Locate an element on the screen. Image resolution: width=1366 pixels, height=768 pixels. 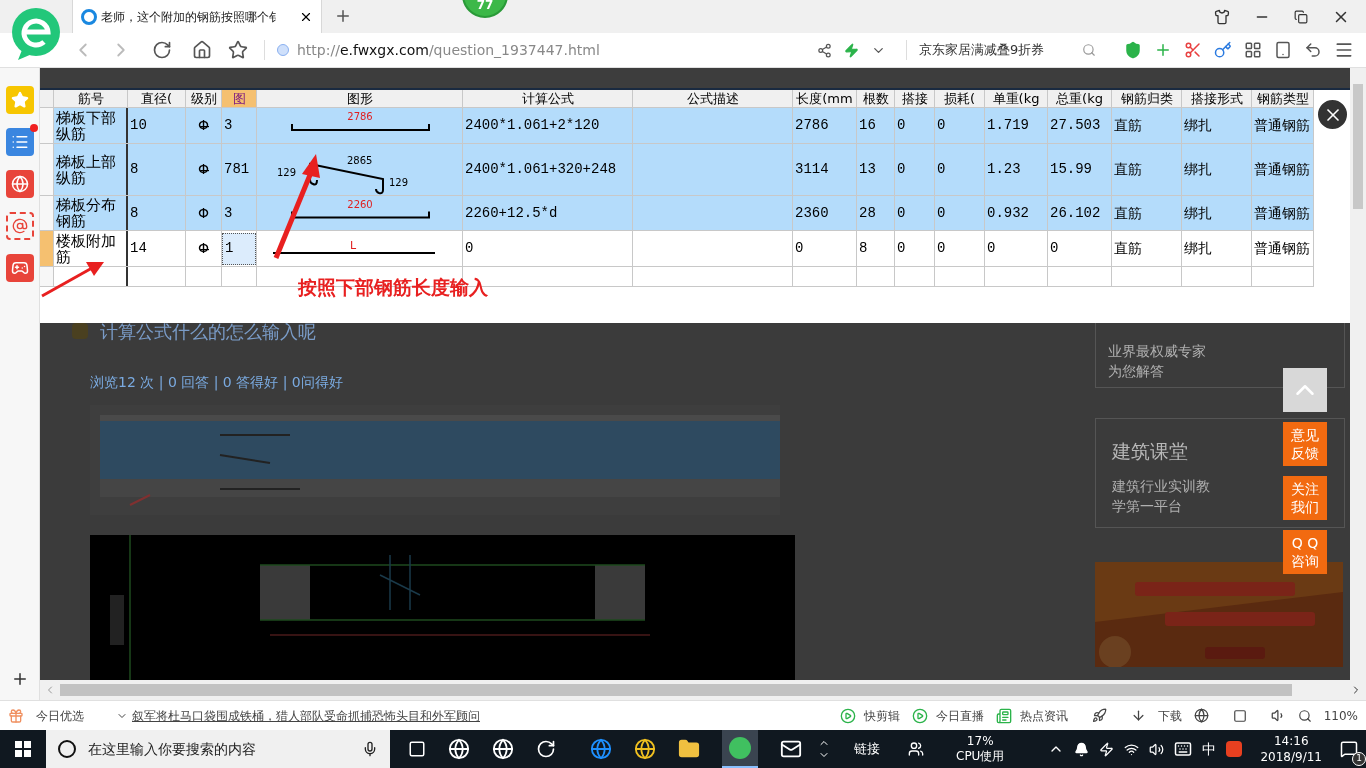
rebar-name: 梯板上部纵筋 is located at coordinates (86, 169).